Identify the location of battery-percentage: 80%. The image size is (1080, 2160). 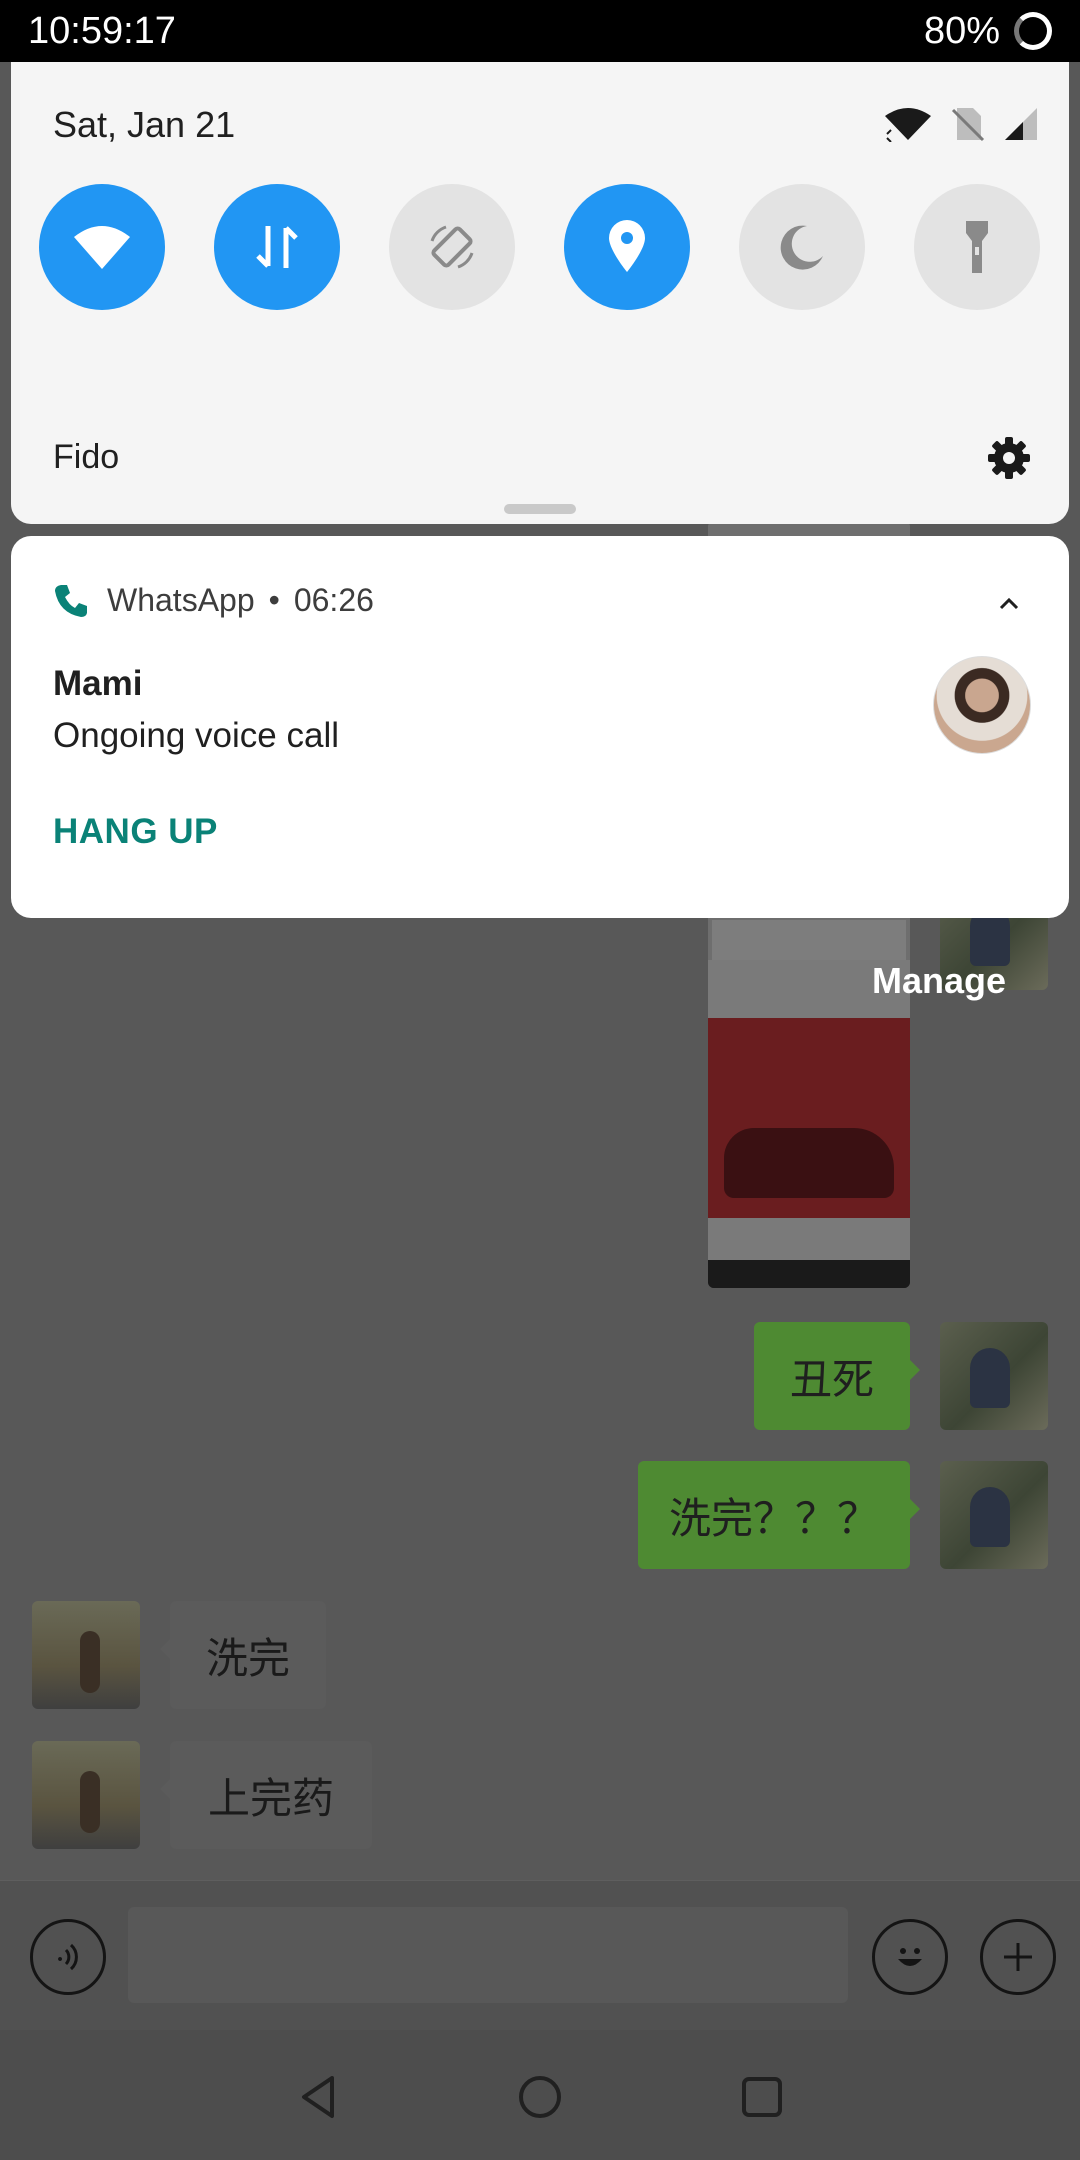
(961, 31).